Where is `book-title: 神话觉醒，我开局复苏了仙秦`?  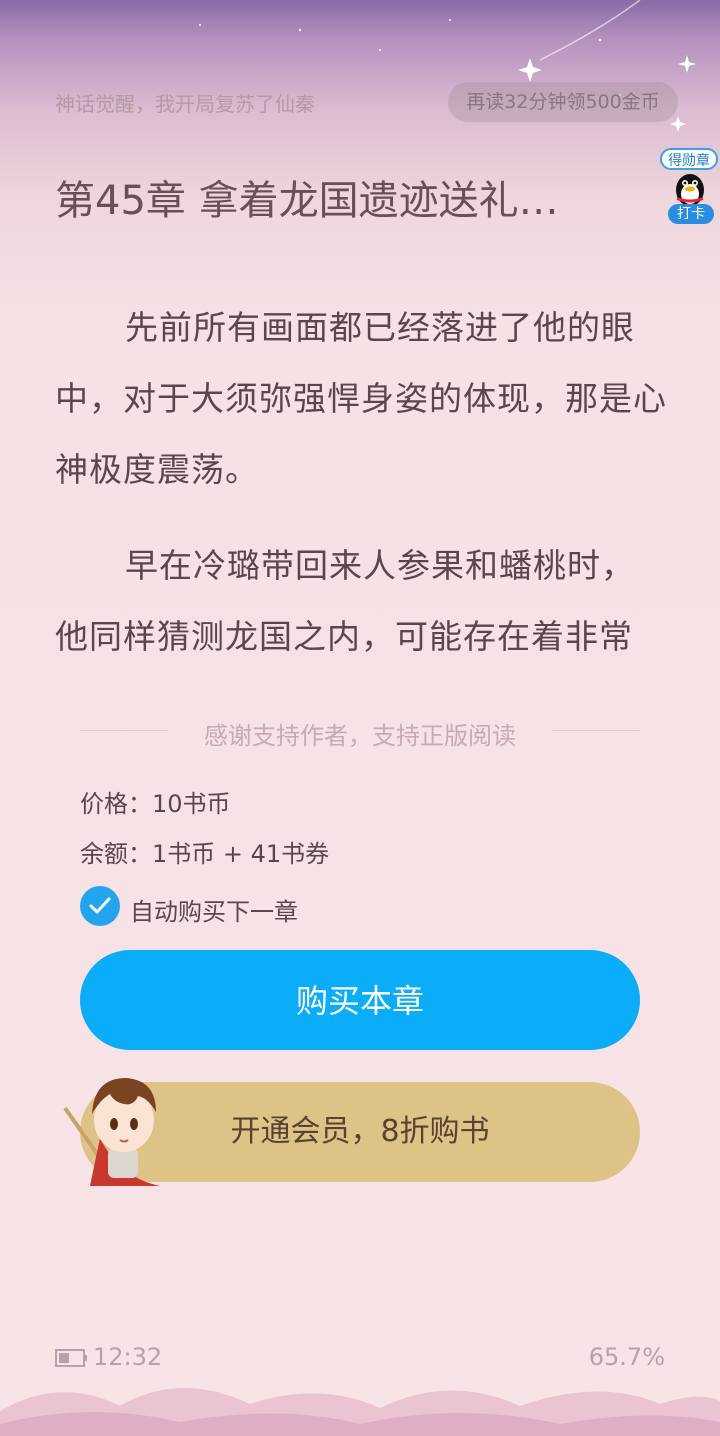
book-title: 神话觉醒，我开局复苏了仙秦 is located at coordinates (185, 104).